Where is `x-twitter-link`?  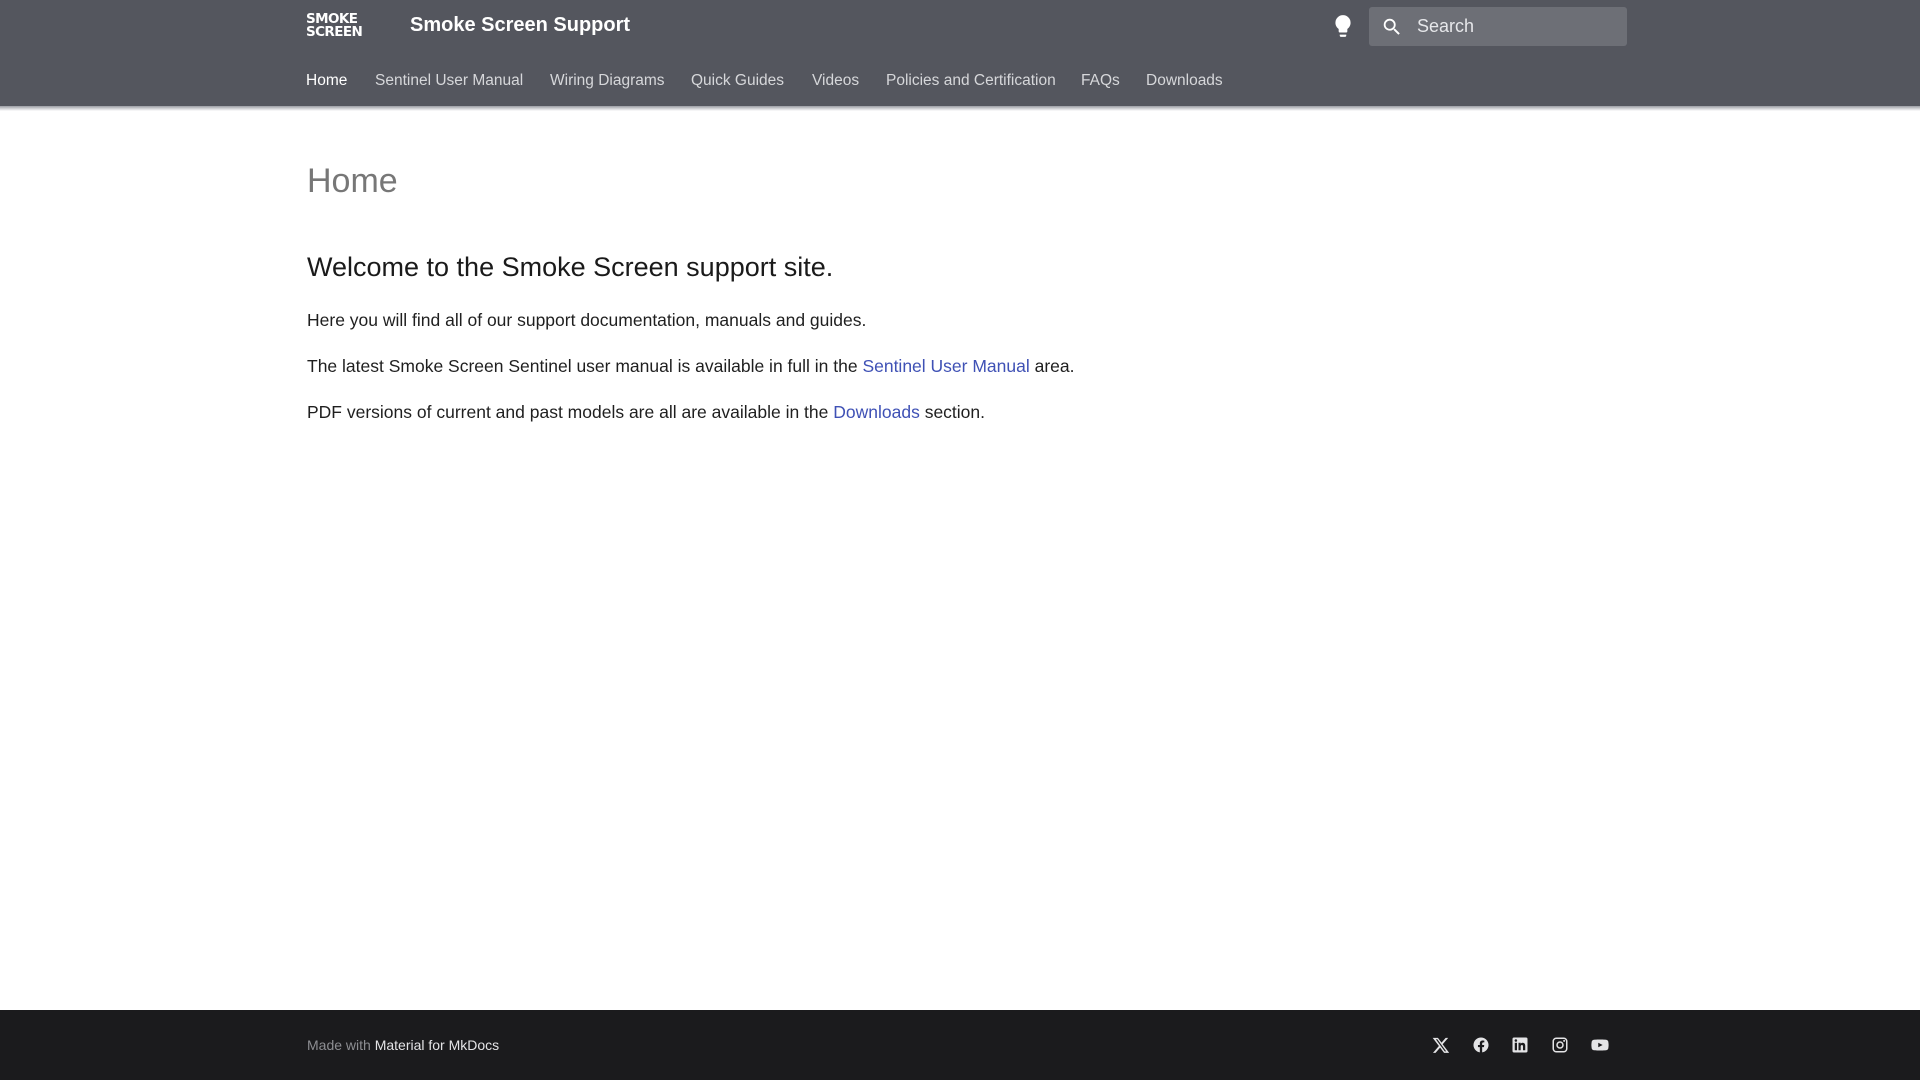
x-twitter-link is located at coordinates (1441, 1045).